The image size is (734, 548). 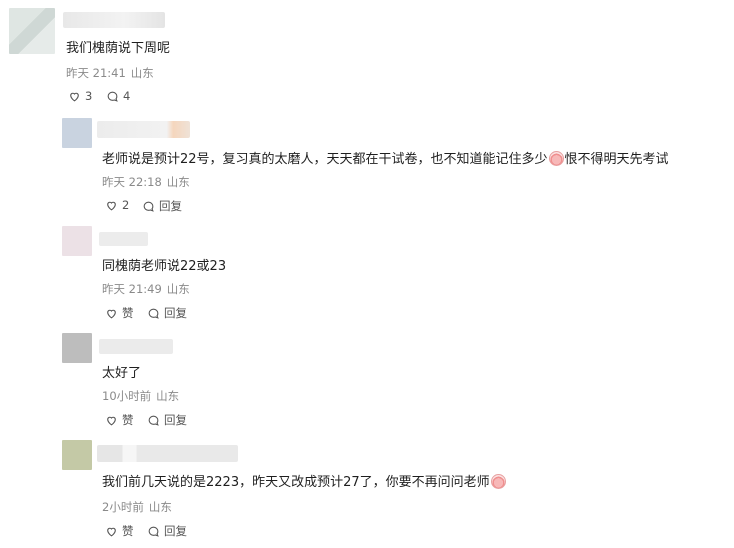 I want to click on comment-meta: 10小时前 山东, so click(x=140, y=396).